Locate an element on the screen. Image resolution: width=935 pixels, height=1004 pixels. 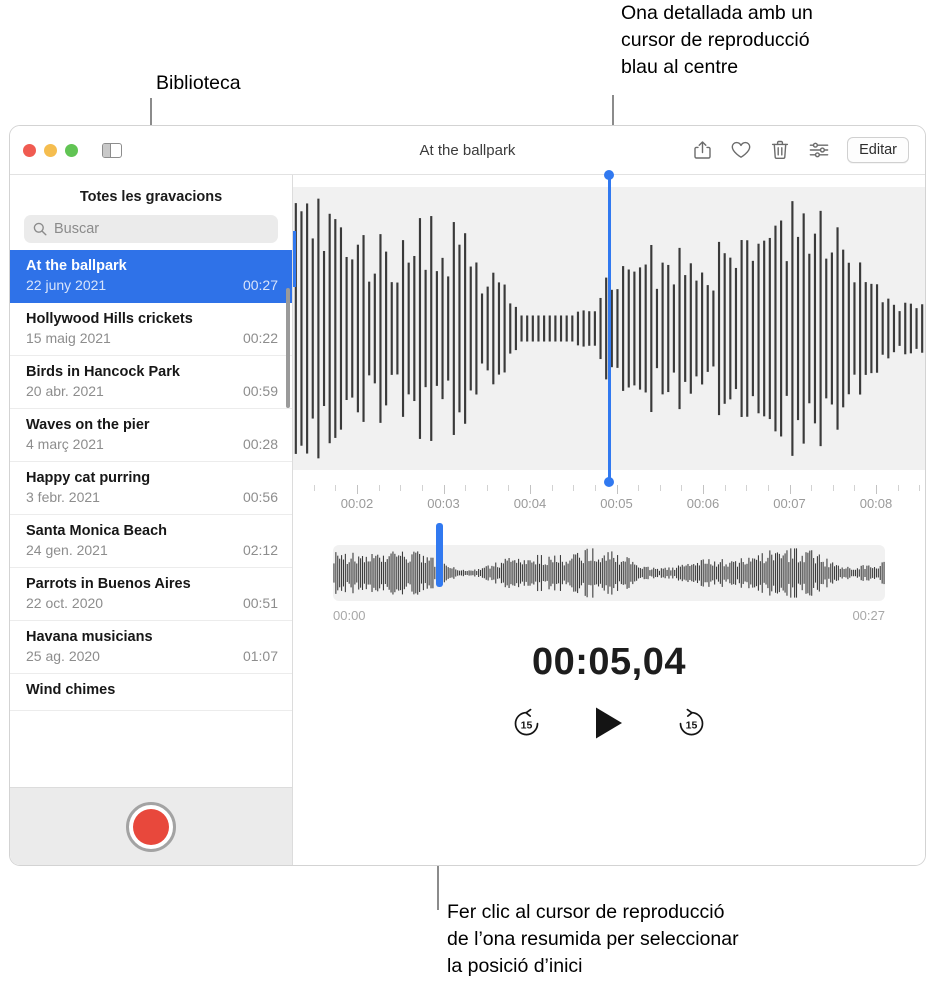
recording-duration: 00:51 is located at coordinates (260, 603).